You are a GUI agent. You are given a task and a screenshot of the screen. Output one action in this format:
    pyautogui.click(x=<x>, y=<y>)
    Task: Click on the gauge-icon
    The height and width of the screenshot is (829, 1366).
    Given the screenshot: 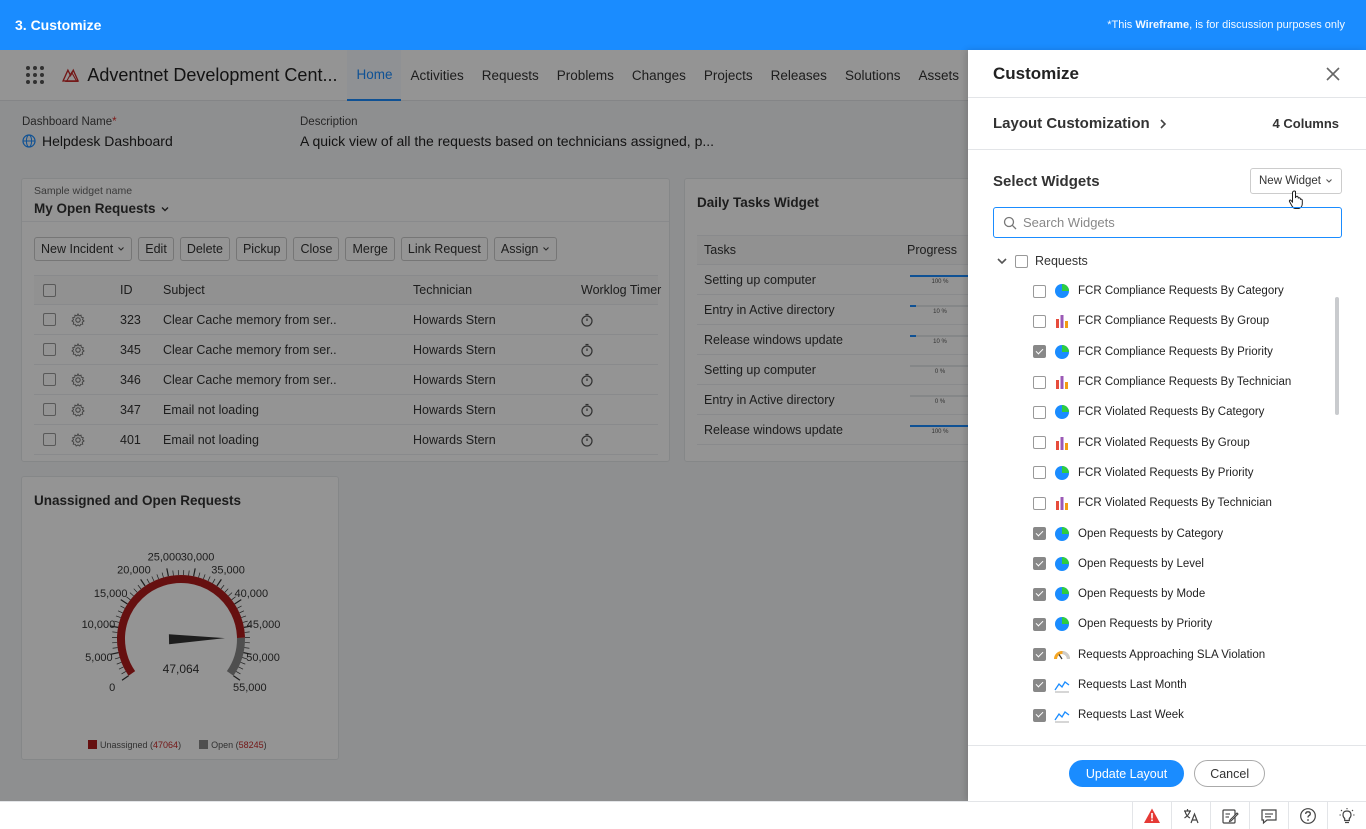 What is the action you would take?
    pyautogui.click(x=1062, y=655)
    